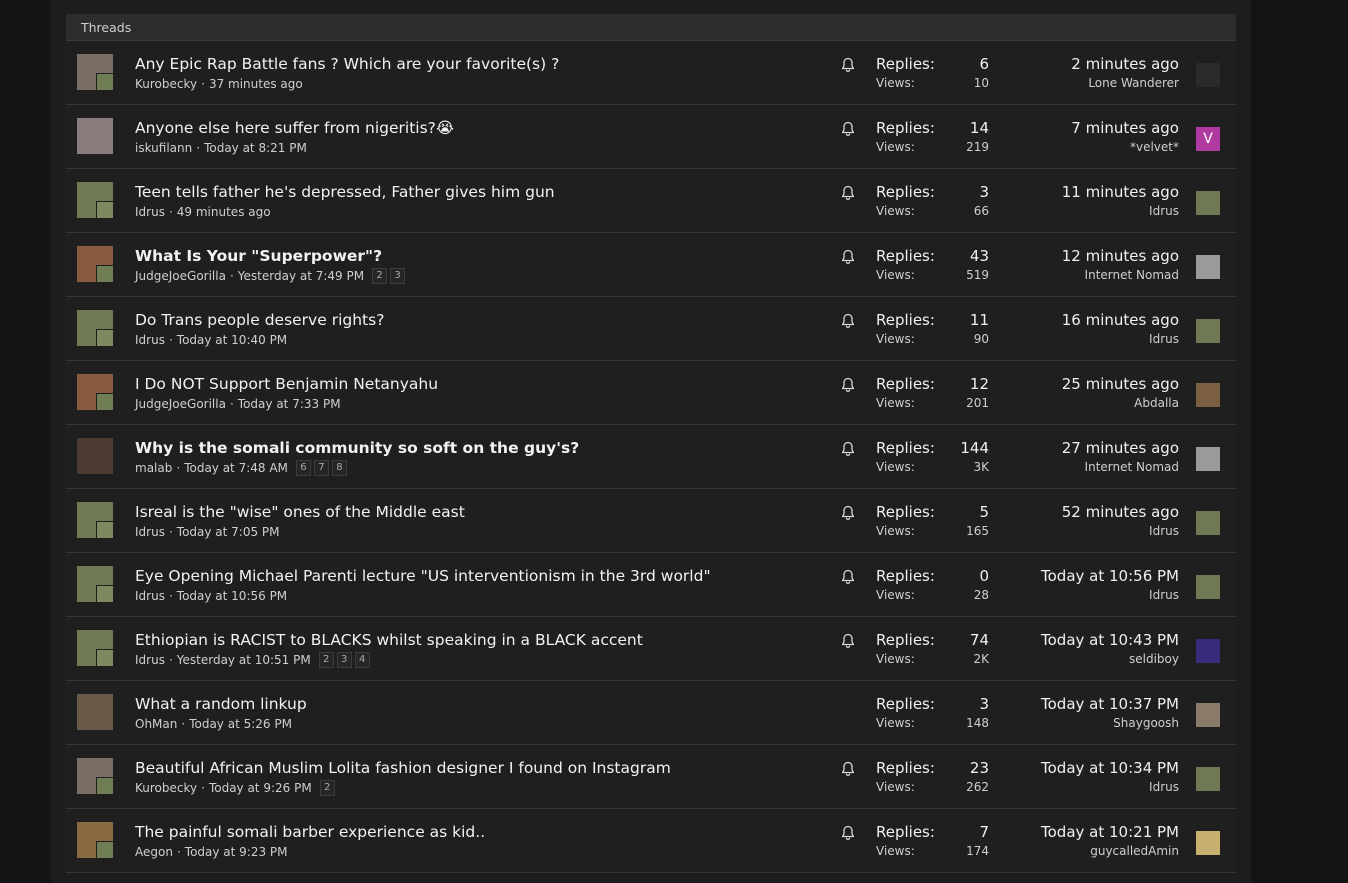  I want to click on thread-start-date: Today at 7:48 AM, so click(236, 468).